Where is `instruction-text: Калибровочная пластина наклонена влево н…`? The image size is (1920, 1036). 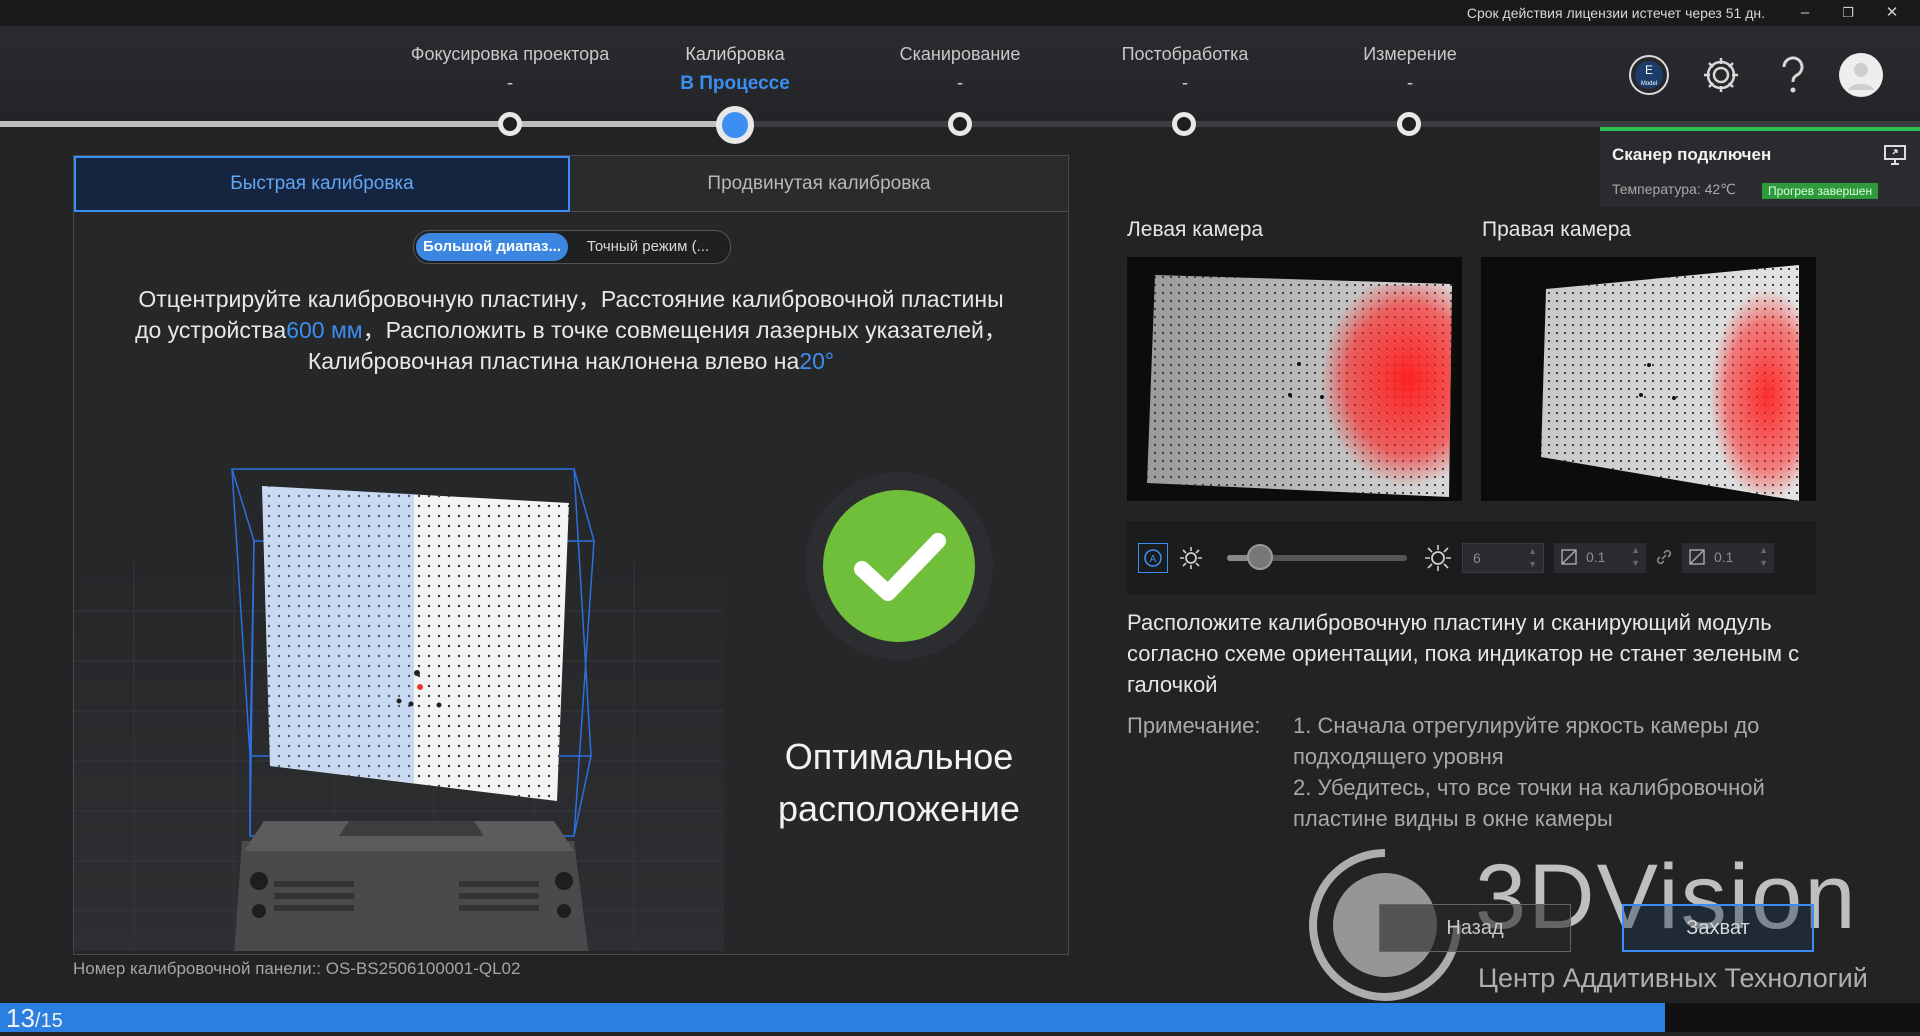
instruction-text: Калибровочная пластина наклонена влево н… is located at coordinates (553, 361).